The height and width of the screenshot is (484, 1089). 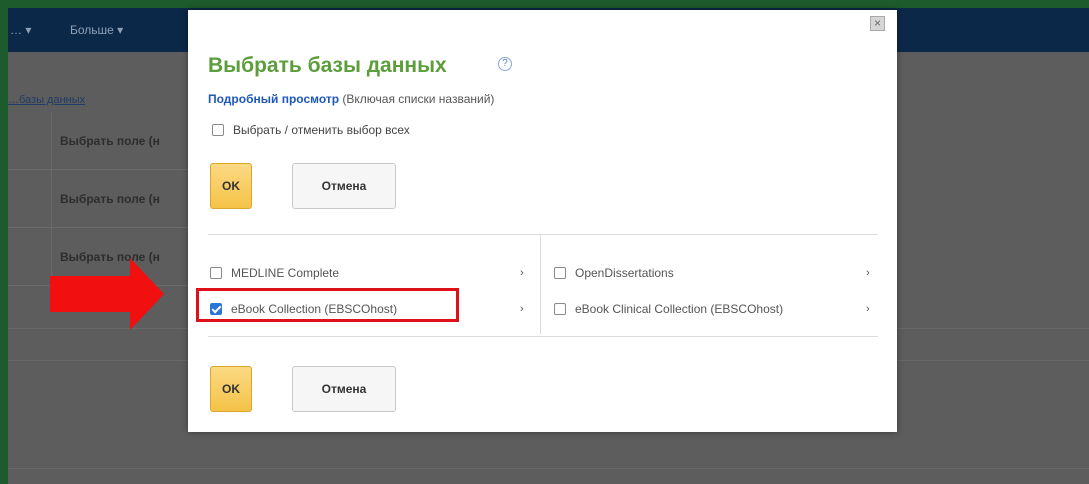 I want to click on detail-view-note: (Включая списки названий), so click(x=417, y=99).